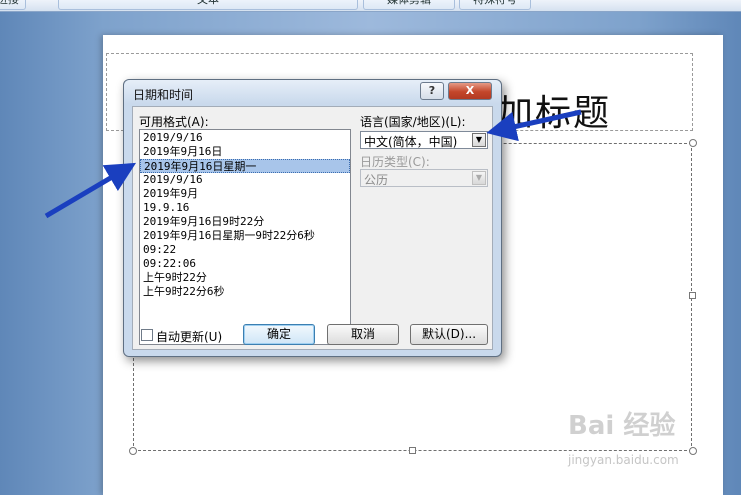 This screenshot has width=741, height=495. I want to click on auto-update-checkbox, so click(147, 335).